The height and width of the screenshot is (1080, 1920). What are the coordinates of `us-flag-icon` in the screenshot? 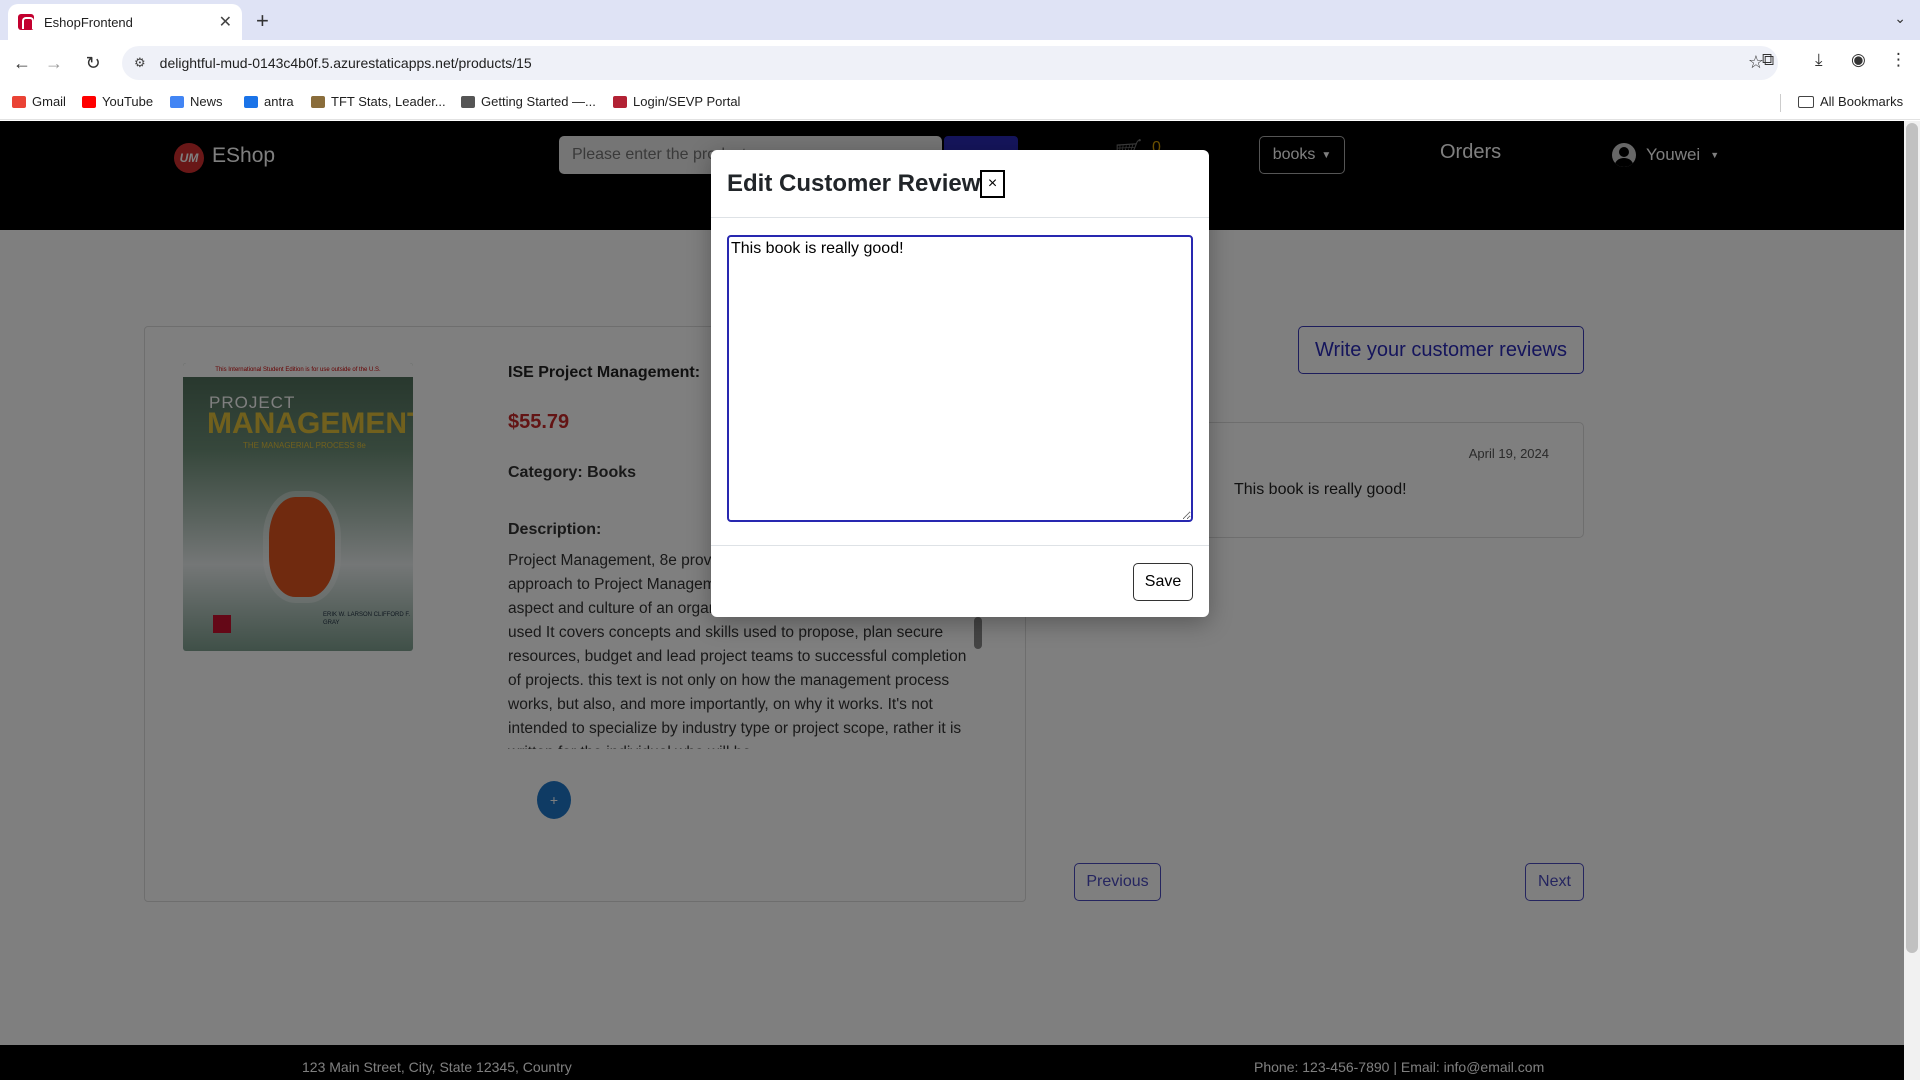 It's located at (620, 101).